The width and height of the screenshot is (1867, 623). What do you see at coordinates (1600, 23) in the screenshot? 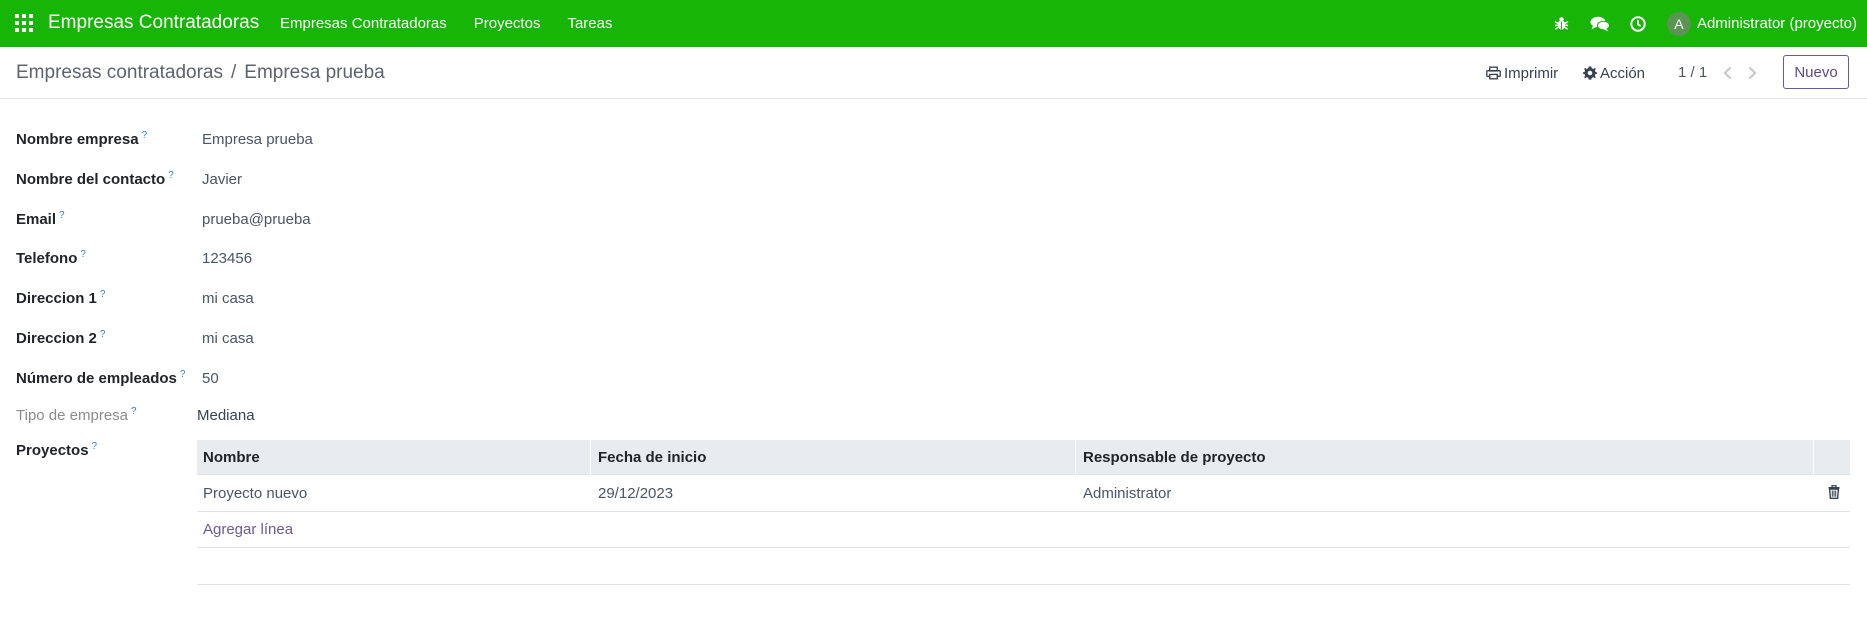
I see `chat-icon` at bounding box center [1600, 23].